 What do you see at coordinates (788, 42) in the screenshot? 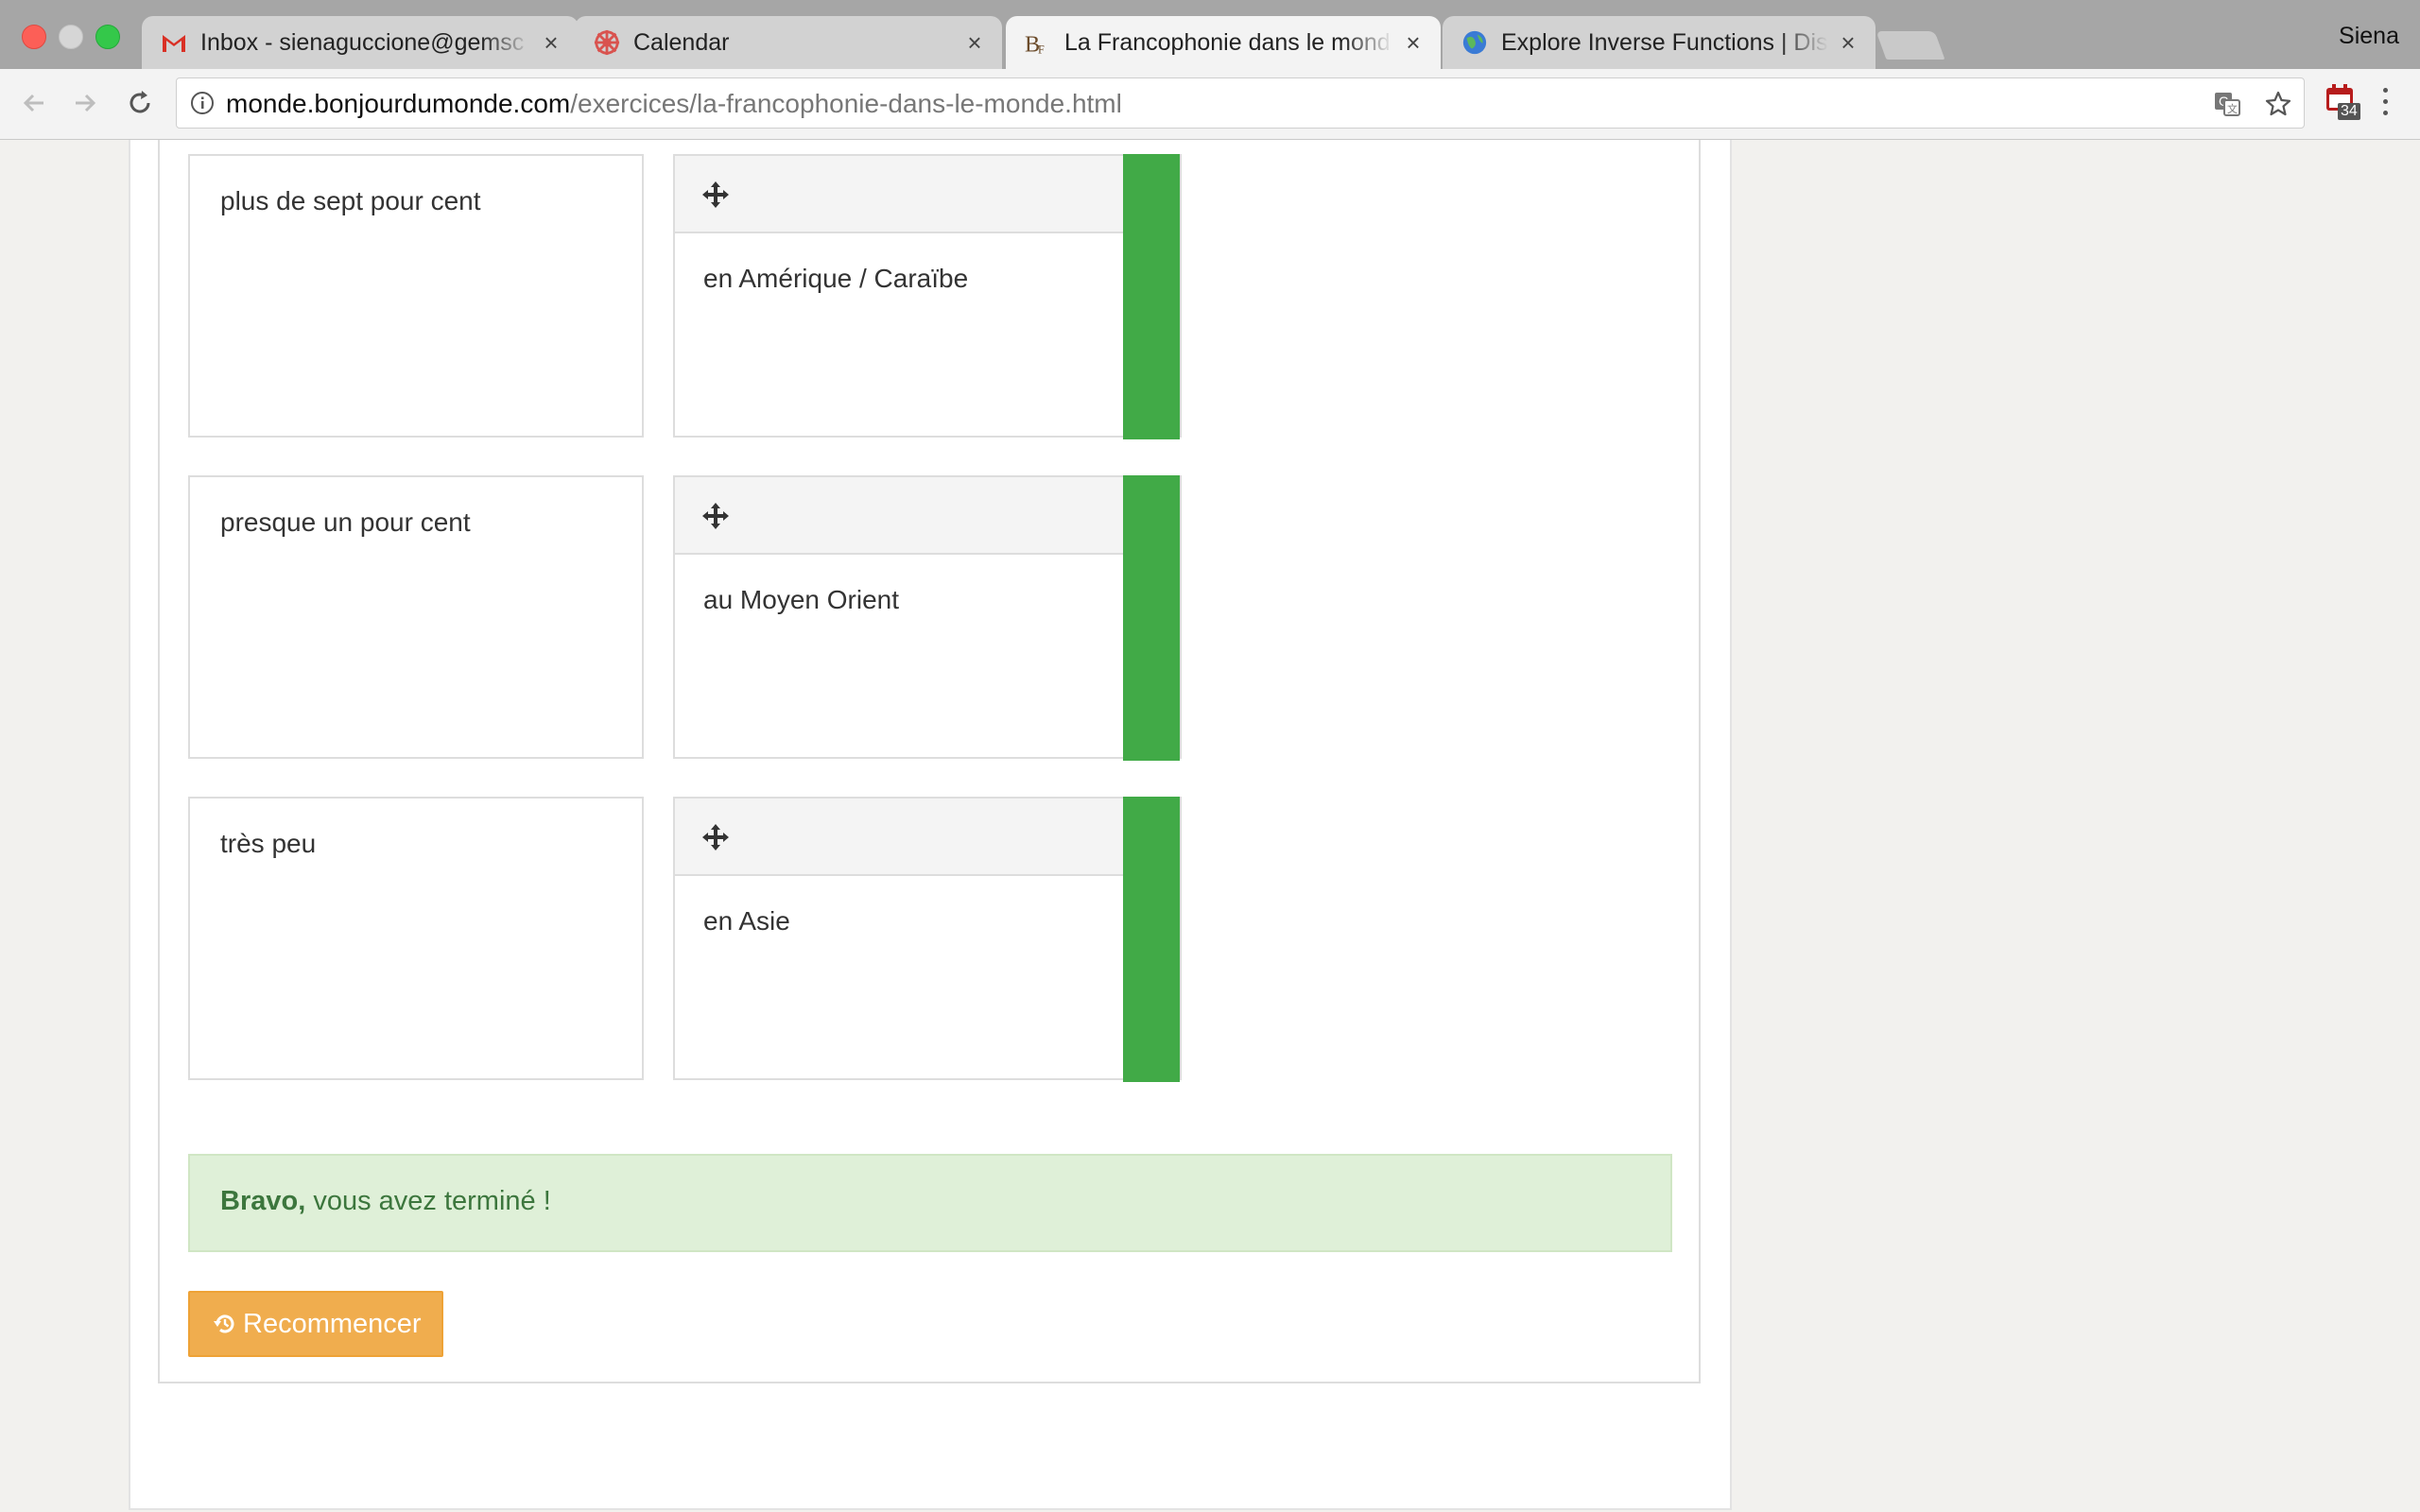
I see `tab-calendar: Calendar ×` at bounding box center [788, 42].